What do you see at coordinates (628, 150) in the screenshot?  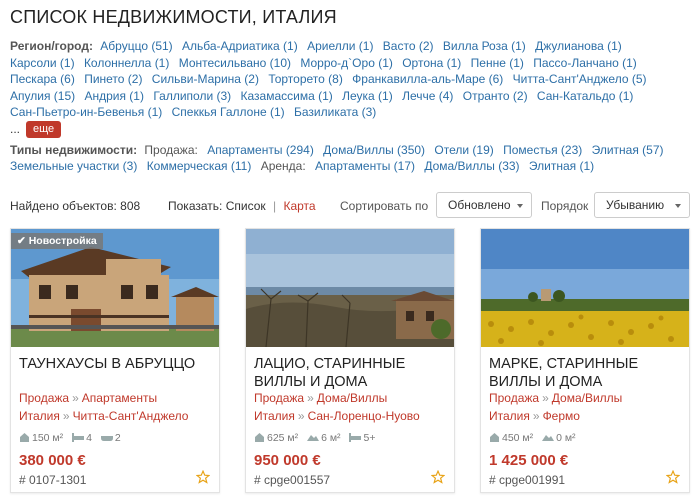 I see `sale-type-link: Элитная (57)` at bounding box center [628, 150].